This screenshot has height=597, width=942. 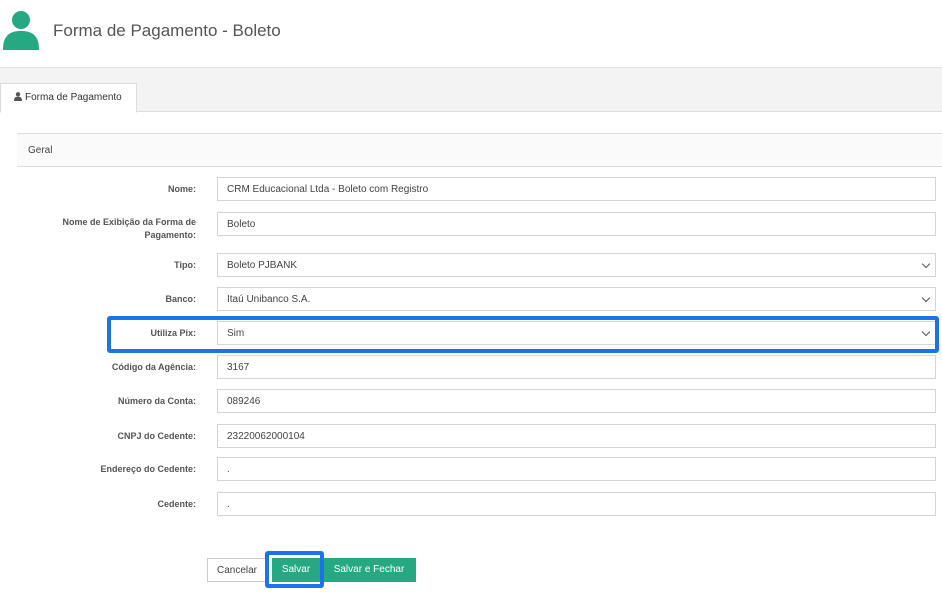 What do you see at coordinates (21, 30) in the screenshot?
I see `user-avatar-icon` at bounding box center [21, 30].